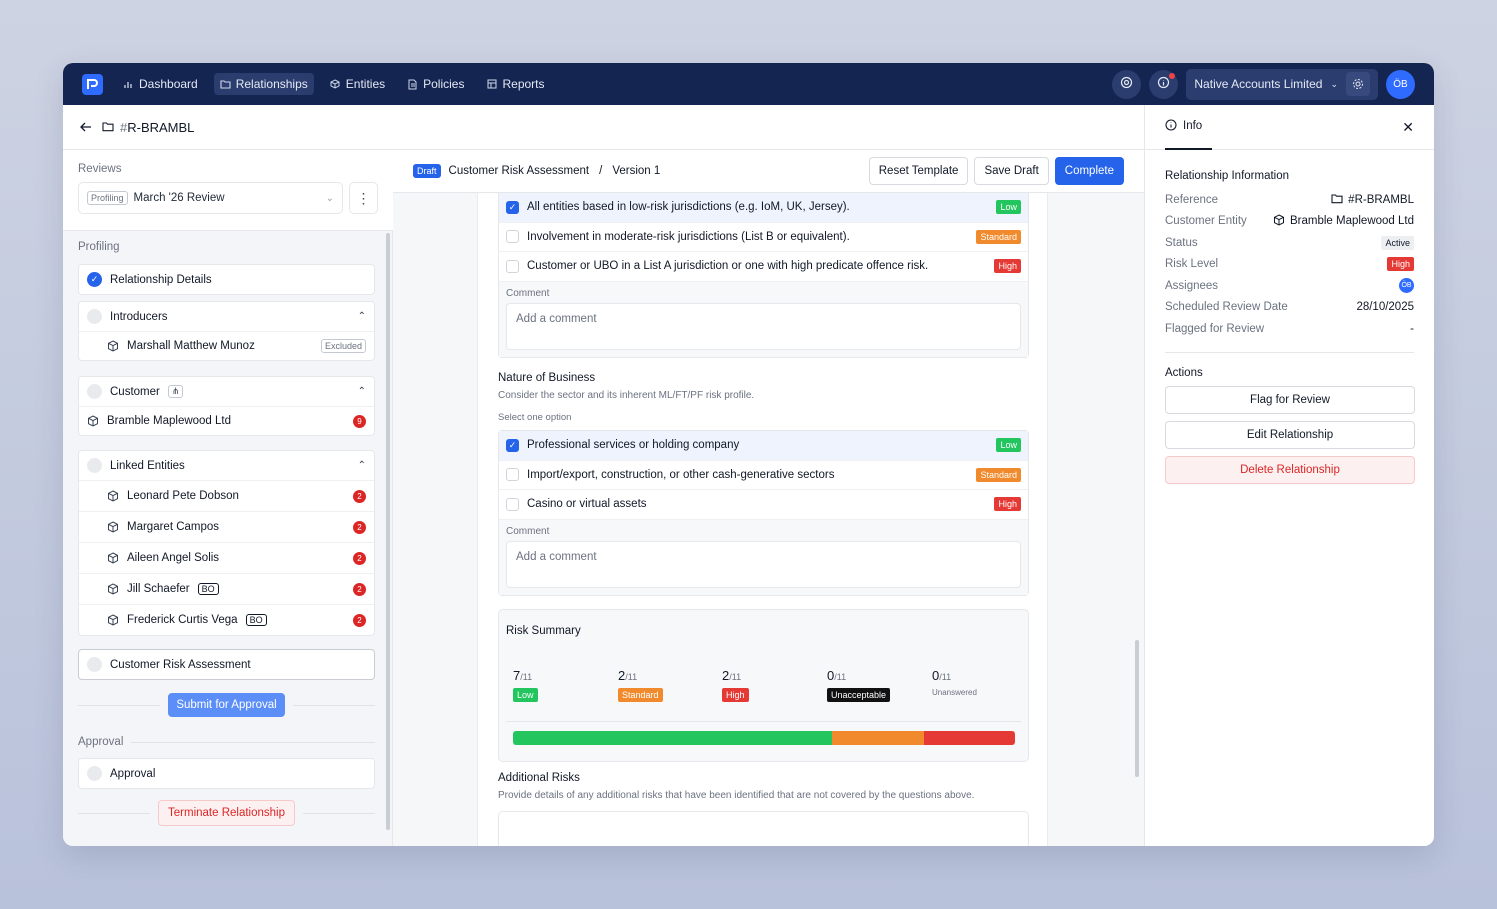 This screenshot has height=909, width=1497. Describe the element at coordinates (226, 588) in the screenshot. I see `linked-entity-item: Jill Schaefer BO 2` at that location.